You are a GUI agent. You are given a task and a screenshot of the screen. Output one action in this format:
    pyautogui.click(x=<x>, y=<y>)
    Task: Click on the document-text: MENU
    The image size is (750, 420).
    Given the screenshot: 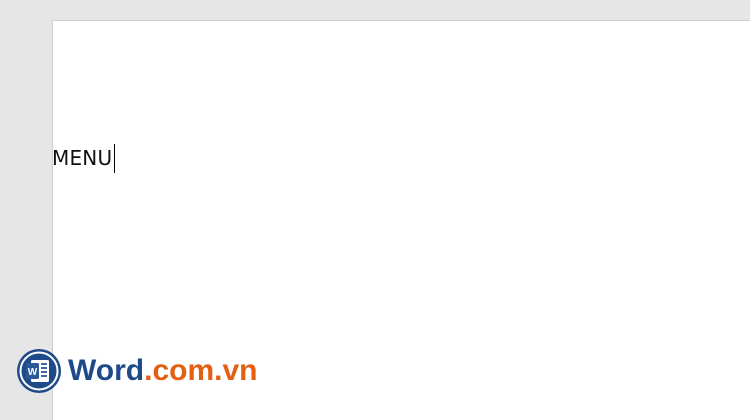 What is the action you would take?
    pyautogui.click(x=82, y=158)
    